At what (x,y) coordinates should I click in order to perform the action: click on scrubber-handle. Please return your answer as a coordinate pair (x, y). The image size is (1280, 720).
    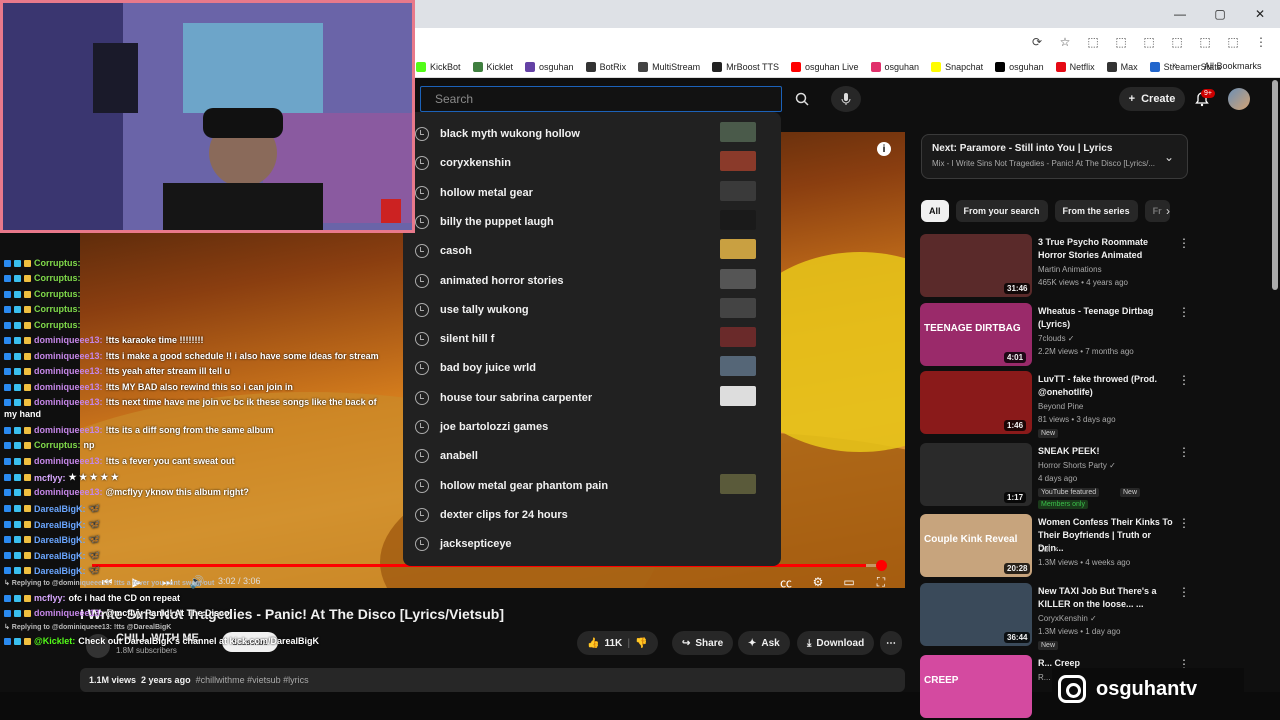
    Looking at the image, I should click on (881, 565).